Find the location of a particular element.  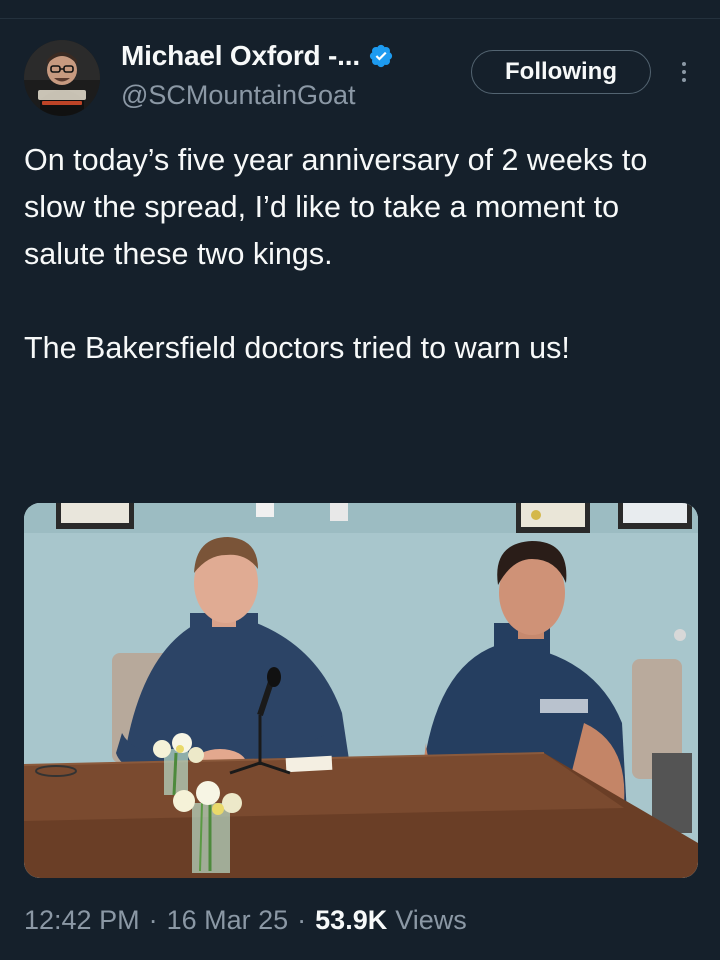

verified-badge-icon is located at coordinates (381, 56).